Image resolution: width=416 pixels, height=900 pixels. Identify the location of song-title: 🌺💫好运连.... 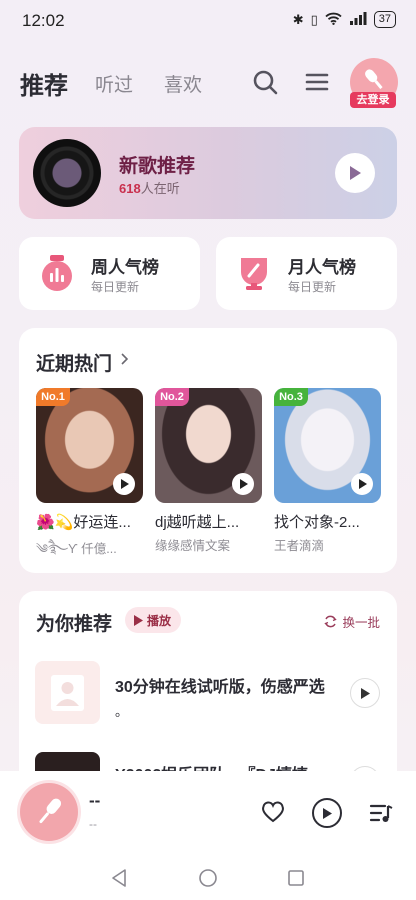
(83, 522).